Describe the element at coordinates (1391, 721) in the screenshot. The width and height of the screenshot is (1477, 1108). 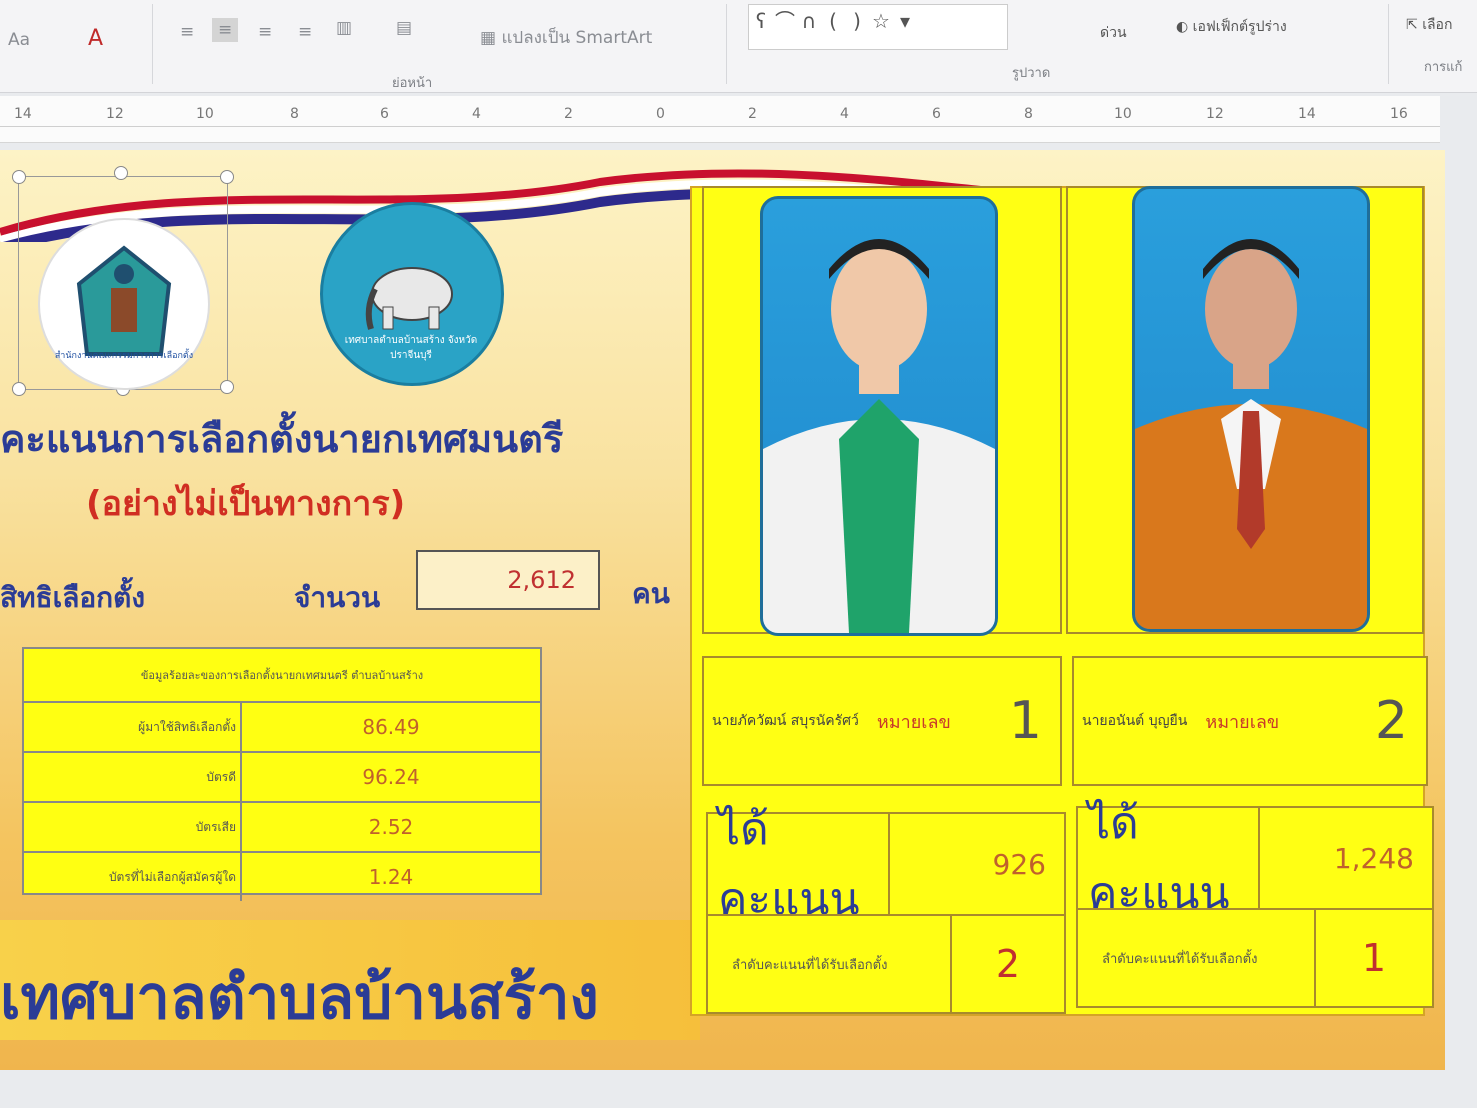
I see `candidate-2-number: 2` at that location.